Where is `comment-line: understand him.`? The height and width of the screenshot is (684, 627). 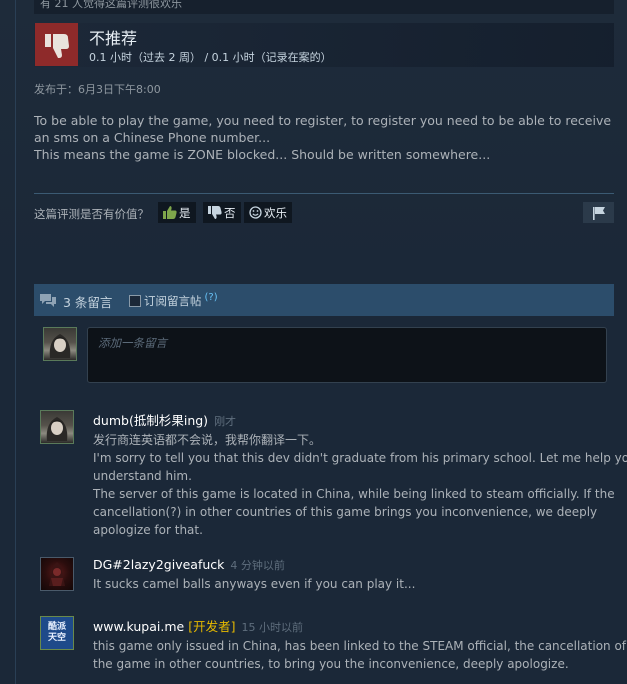
comment-line: understand him. is located at coordinates (142, 476).